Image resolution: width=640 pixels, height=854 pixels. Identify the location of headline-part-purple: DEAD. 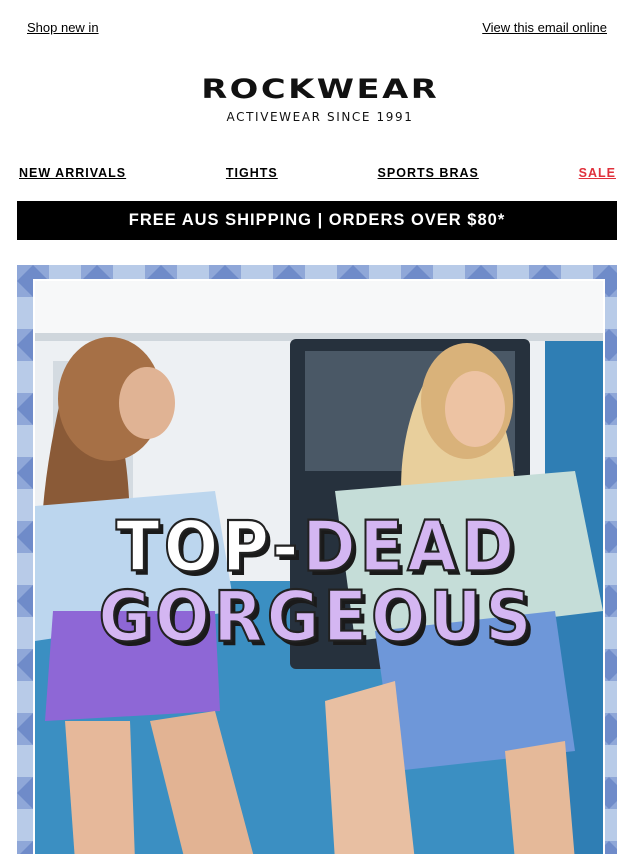
(409, 548).